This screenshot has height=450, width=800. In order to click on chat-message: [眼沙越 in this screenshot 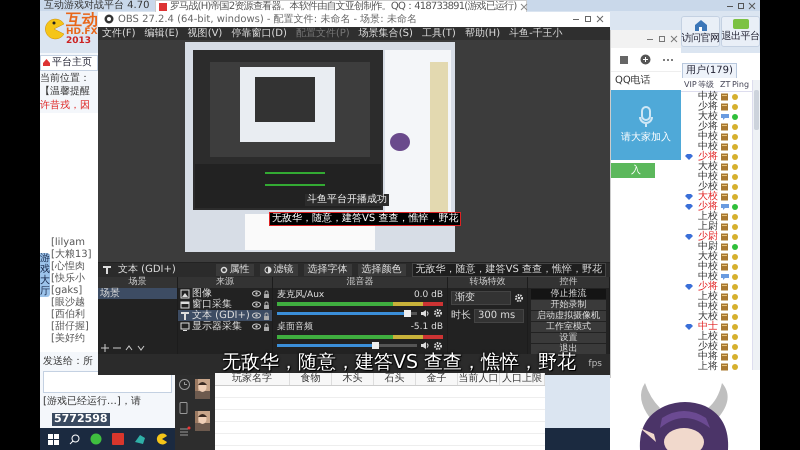, I will do `click(68, 302)`.